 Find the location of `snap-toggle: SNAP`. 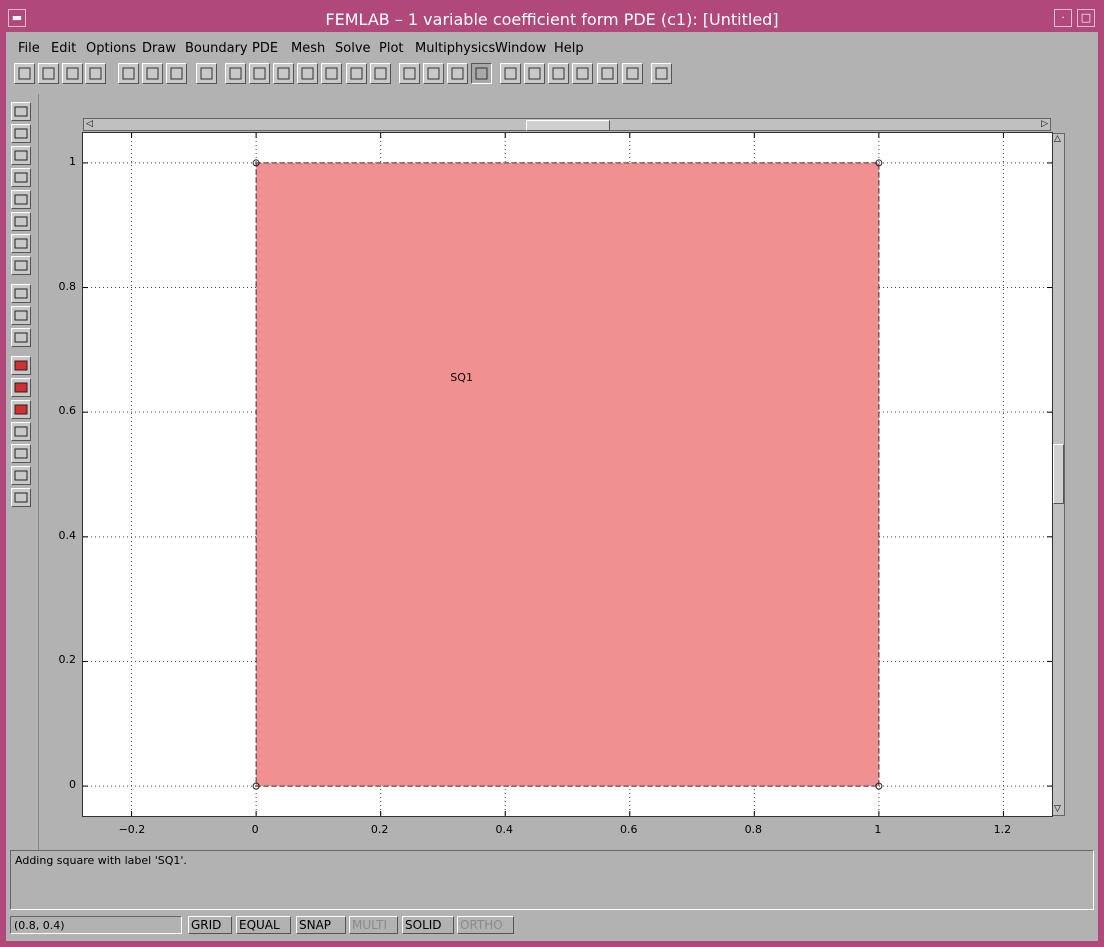

snap-toggle: SNAP is located at coordinates (321, 925).